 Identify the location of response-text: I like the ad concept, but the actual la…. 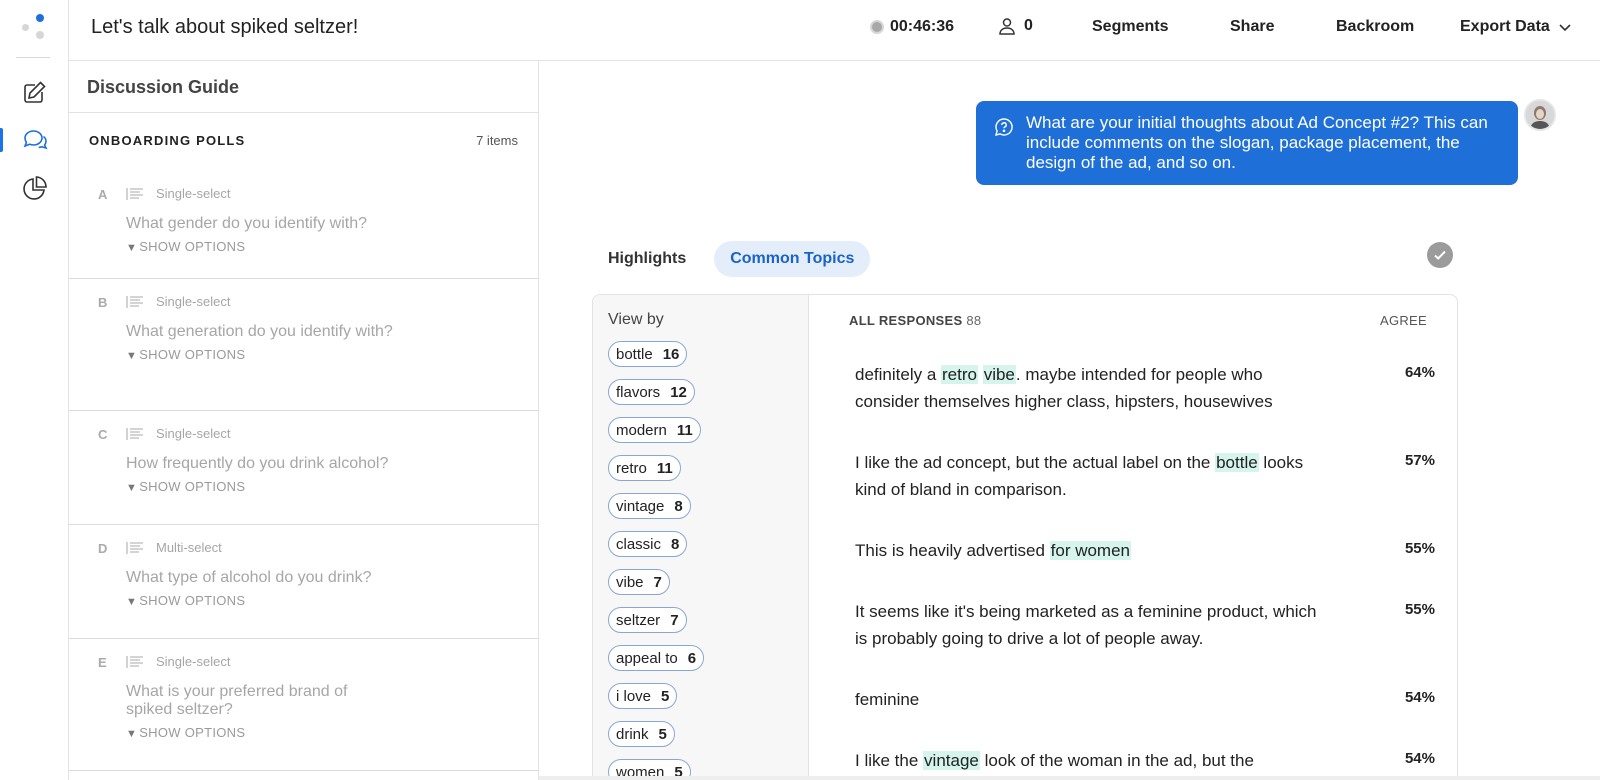
(1090, 476).